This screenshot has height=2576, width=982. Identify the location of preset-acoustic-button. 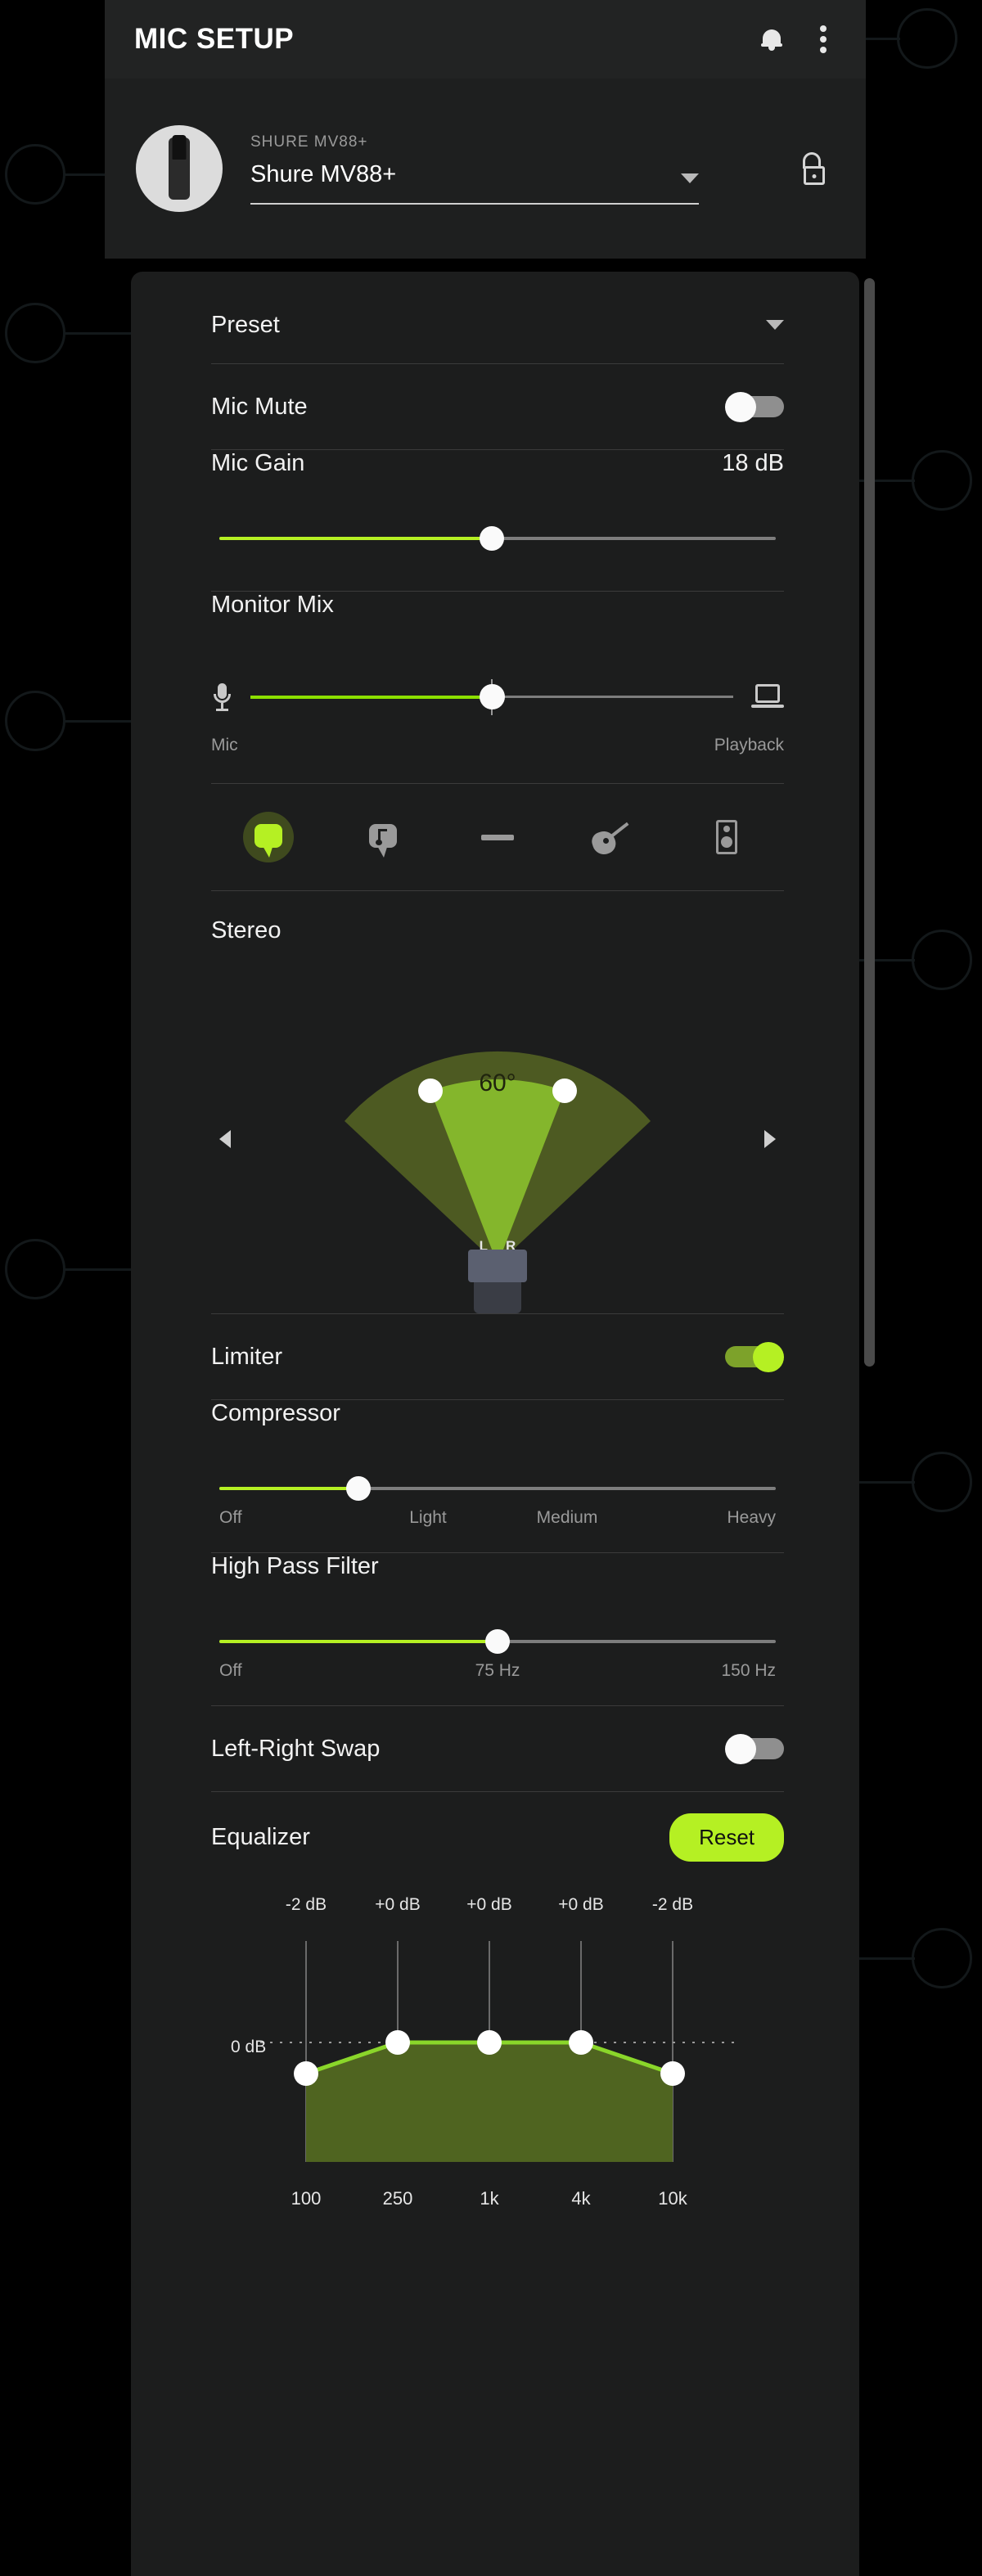
(612, 839).